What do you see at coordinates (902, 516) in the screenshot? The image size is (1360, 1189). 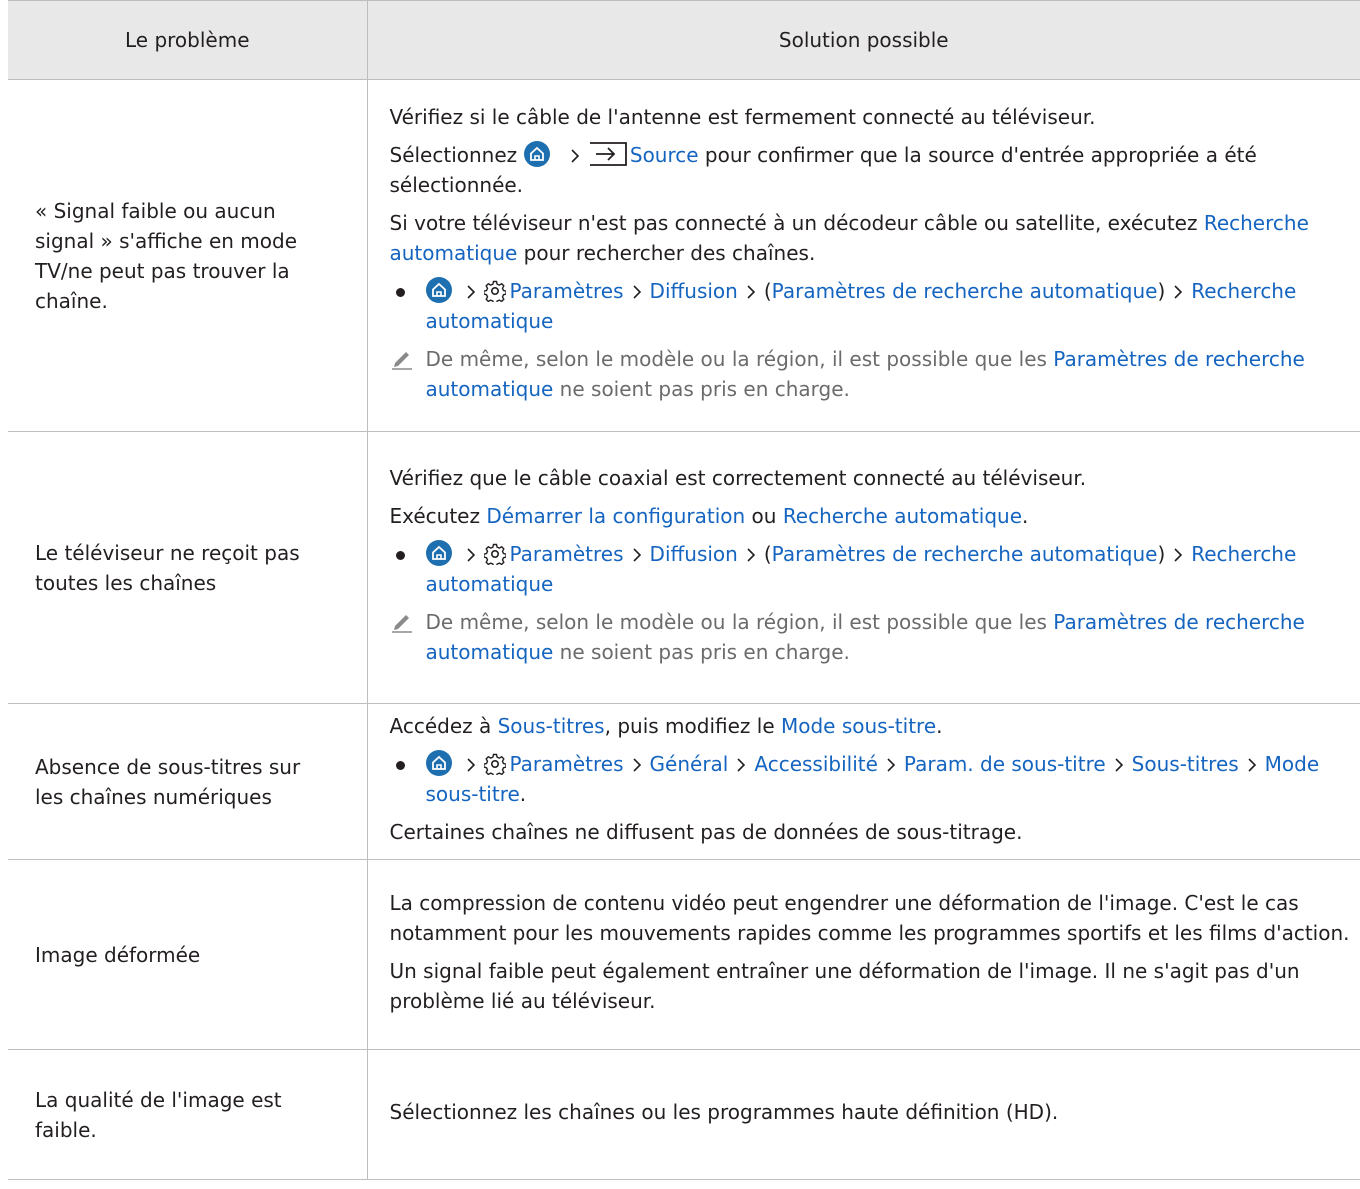 I see `recherche-automatique-link: Recherche automatique` at bounding box center [902, 516].